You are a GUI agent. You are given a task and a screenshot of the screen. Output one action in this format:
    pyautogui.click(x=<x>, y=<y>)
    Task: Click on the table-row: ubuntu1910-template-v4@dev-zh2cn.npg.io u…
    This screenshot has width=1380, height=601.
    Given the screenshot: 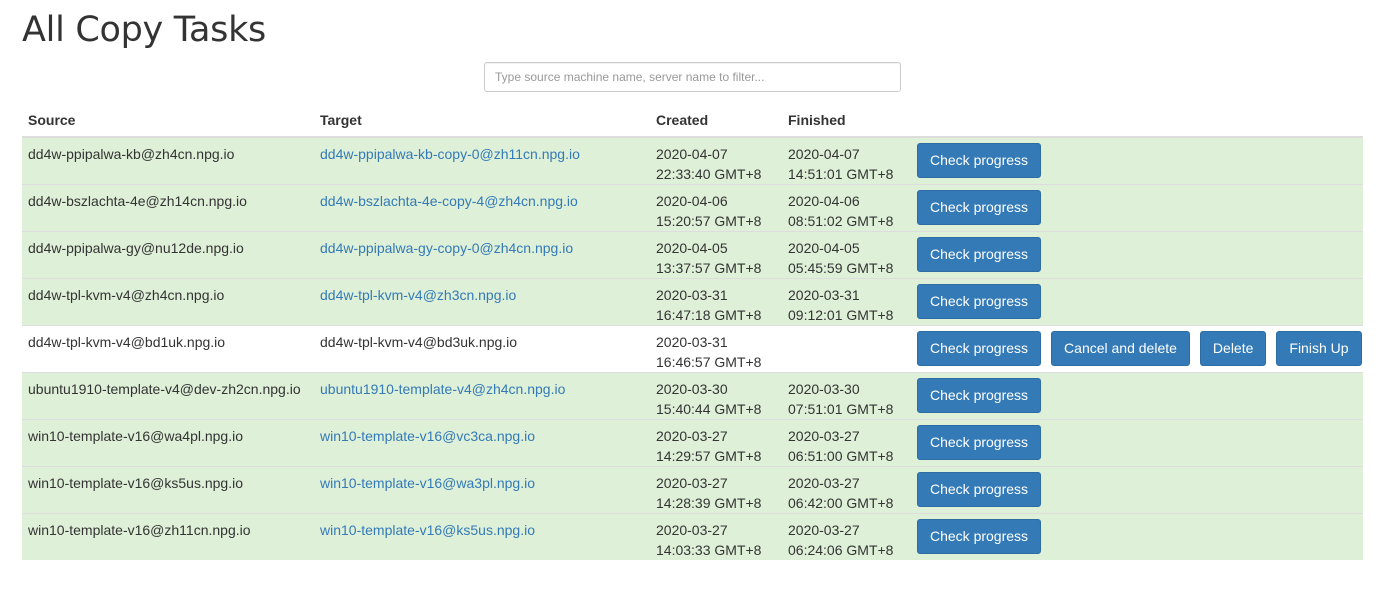 What is the action you would take?
    pyautogui.click(x=692, y=396)
    